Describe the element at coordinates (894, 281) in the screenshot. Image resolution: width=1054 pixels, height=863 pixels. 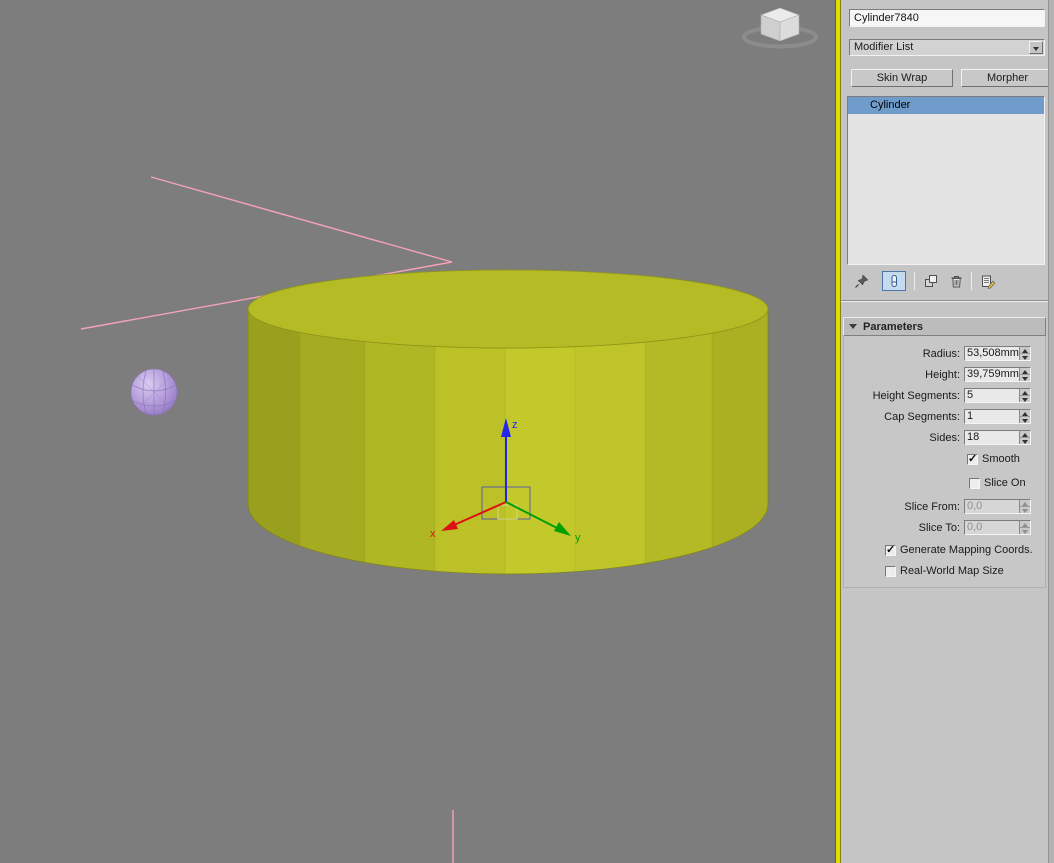
I see `show-end-result-icon` at that location.